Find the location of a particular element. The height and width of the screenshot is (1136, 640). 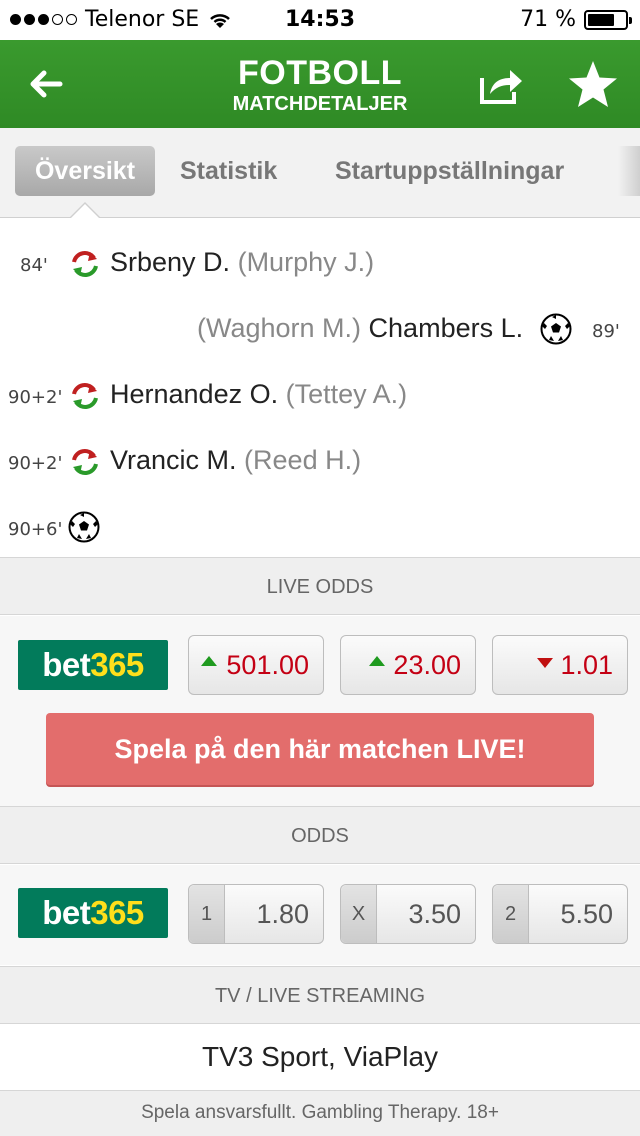

page-title: FOTBOLL is located at coordinates (320, 73).